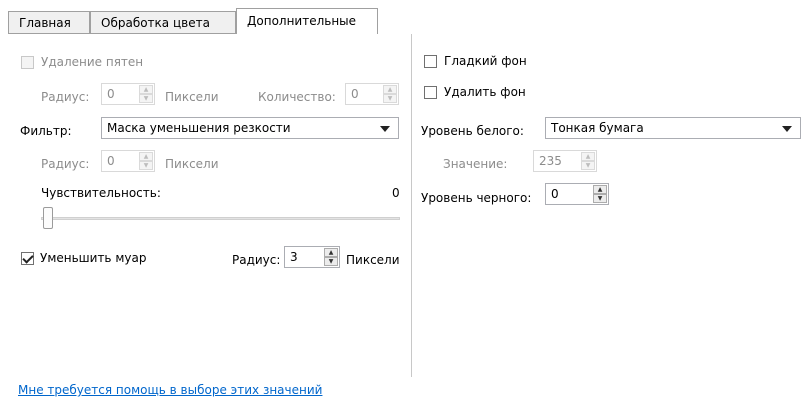  Describe the element at coordinates (92, 62) in the screenshot. I see `despeckle-label: Удаление пятен` at that location.